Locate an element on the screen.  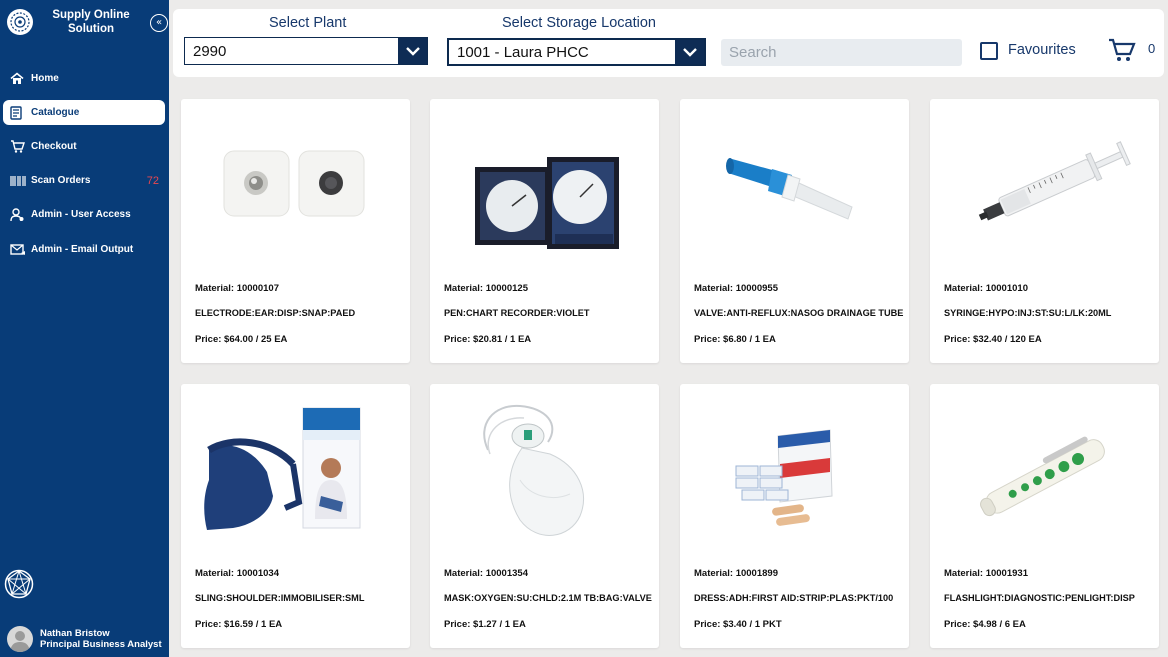
product-description: SLING:SHOULDER:IMMOBILISER:SML is located at coordinates (280, 598).